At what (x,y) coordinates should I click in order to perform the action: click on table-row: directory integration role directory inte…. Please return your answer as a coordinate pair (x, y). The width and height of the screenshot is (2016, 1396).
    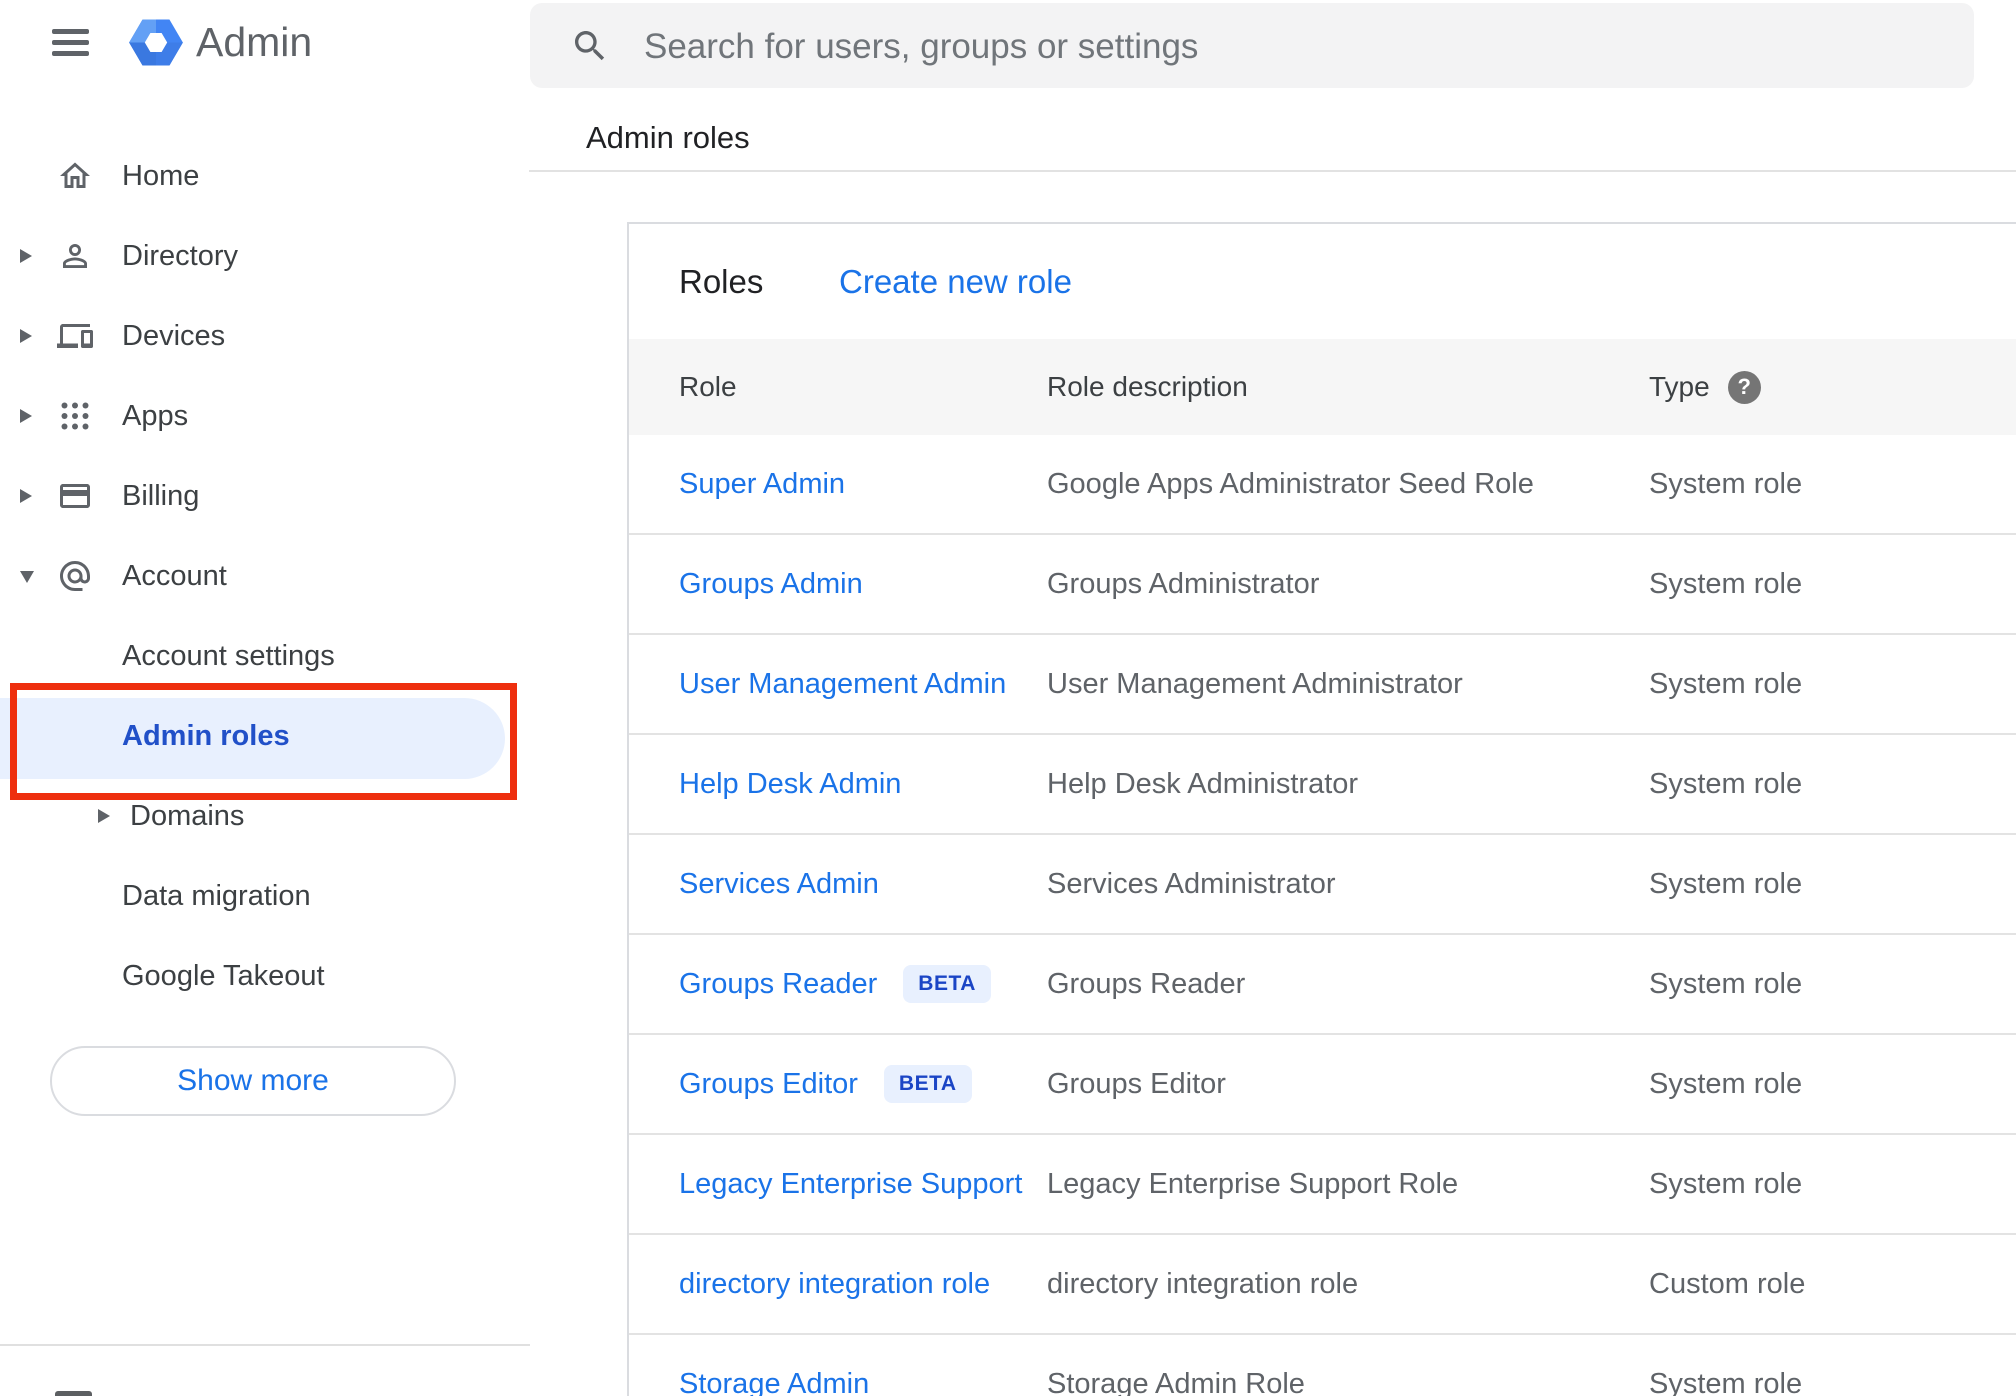
    Looking at the image, I should click on (1322, 1283).